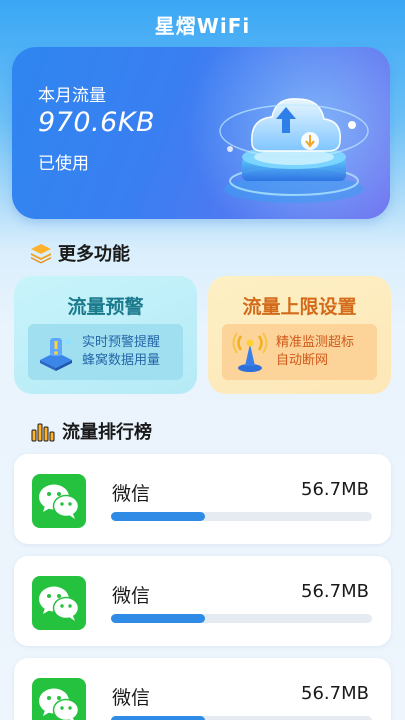 Image resolution: width=405 pixels, height=720 pixels. Describe the element at coordinates (43, 432) in the screenshot. I see `bar-chart-icon` at that location.